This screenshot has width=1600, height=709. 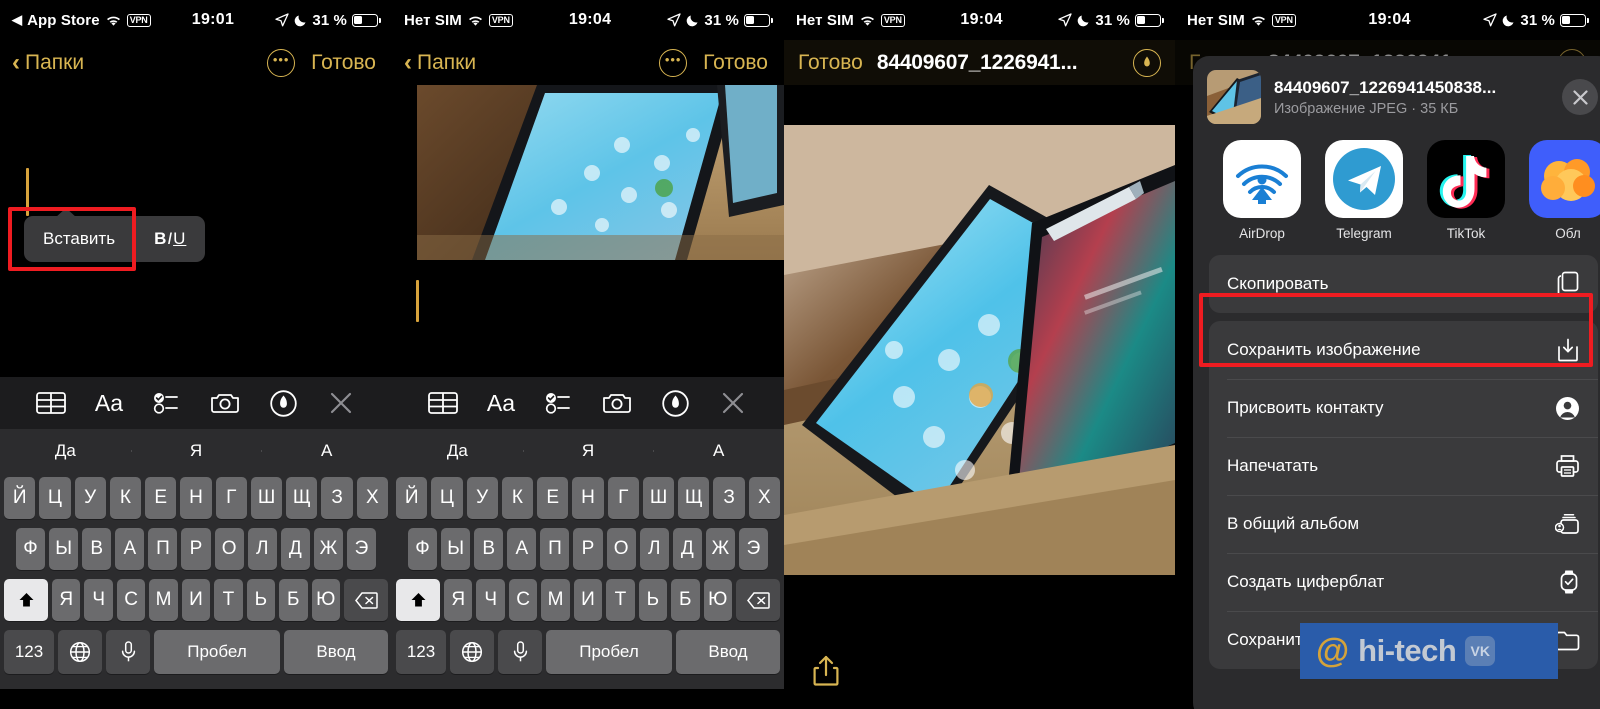 What do you see at coordinates (418, 600) in the screenshot?
I see `shift-key` at bounding box center [418, 600].